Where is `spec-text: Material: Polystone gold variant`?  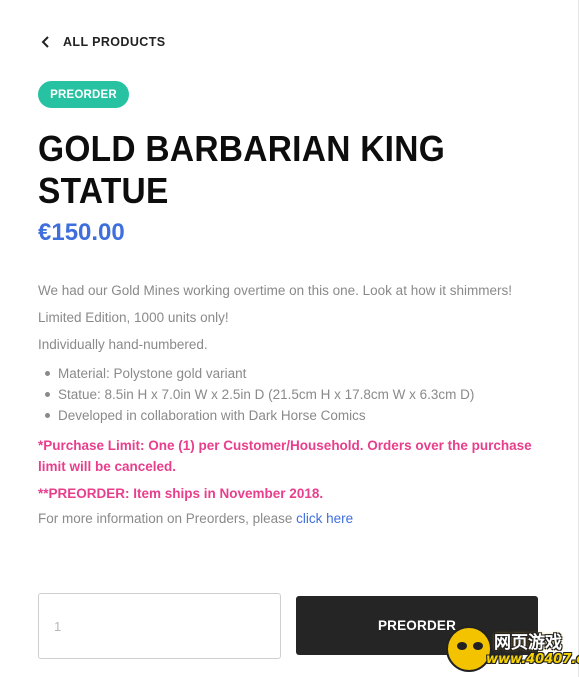
spec-text: Material: Polystone gold variant is located at coordinates (152, 373).